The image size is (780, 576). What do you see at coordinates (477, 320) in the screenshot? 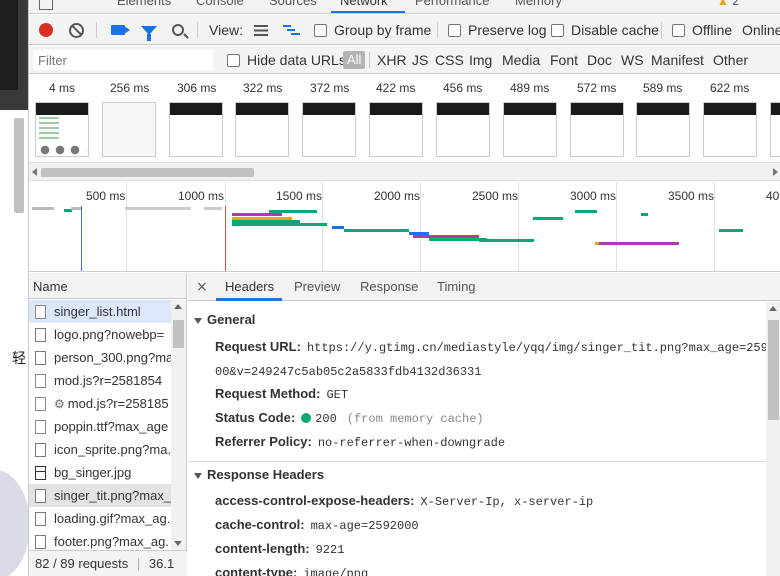
I see `general-section-header: General` at bounding box center [477, 320].